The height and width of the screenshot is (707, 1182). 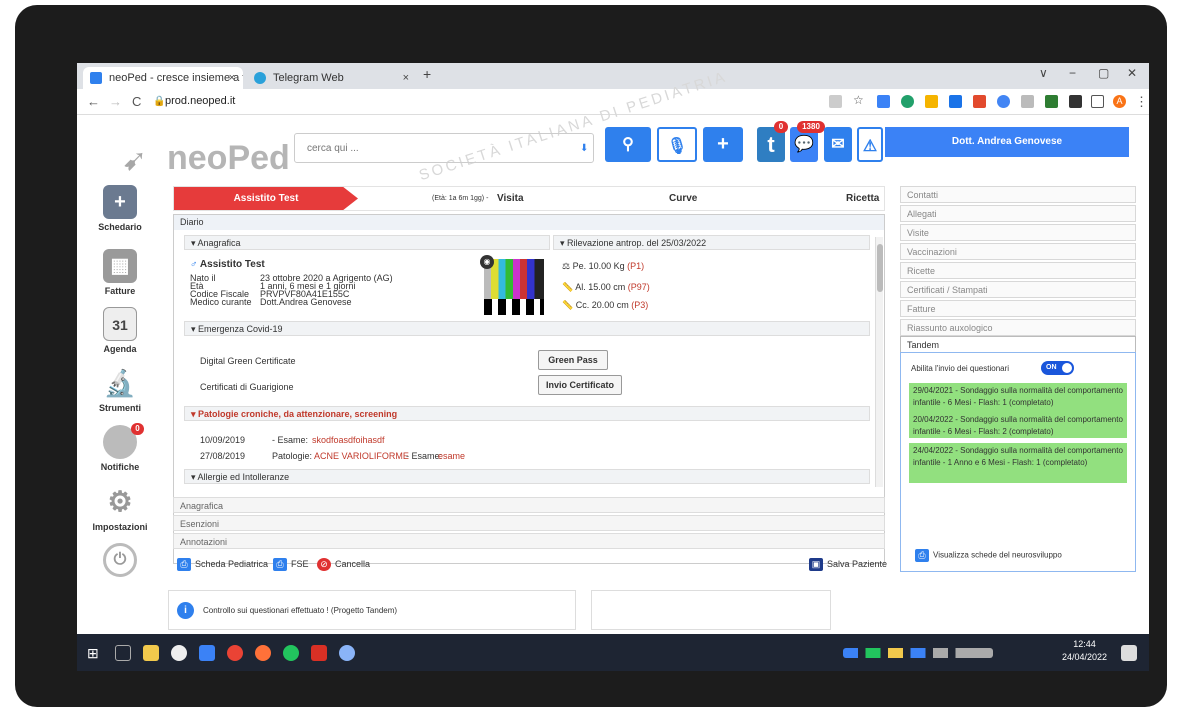 I want to click on neurosviluppo-link: ⎙ Visualizza schede del neurosviluppo, so click(x=988, y=555).